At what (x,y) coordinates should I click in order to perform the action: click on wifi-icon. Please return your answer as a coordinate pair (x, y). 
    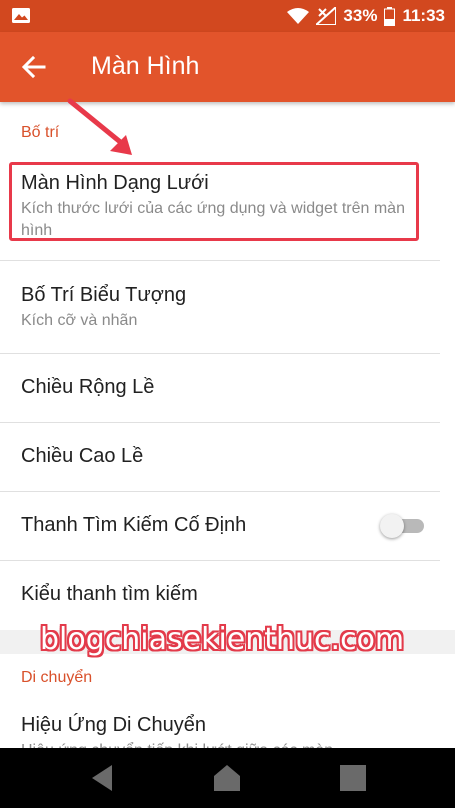
    Looking at the image, I should click on (298, 16).